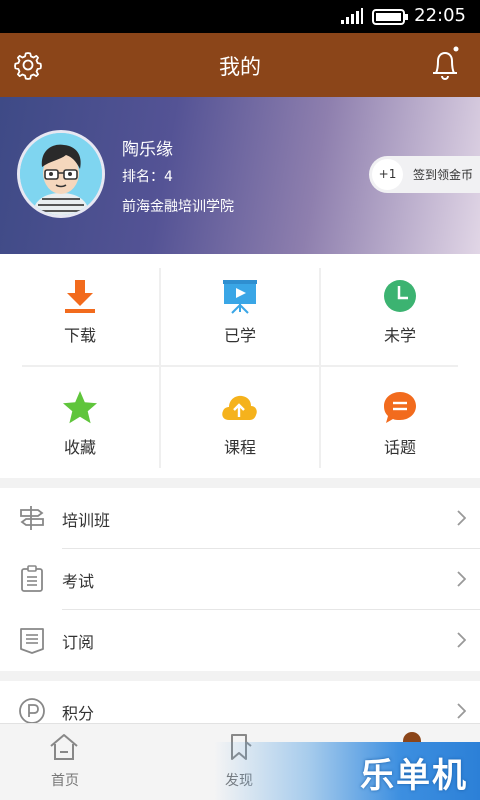  Describe the element at coordinates (352, 16) in the screenshot. I see `signal-icon` at that location.